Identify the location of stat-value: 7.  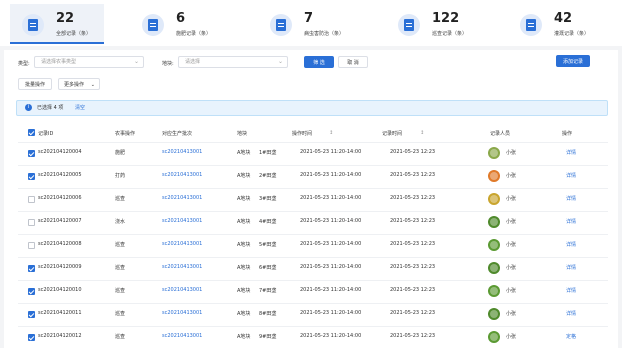
(309, 18).